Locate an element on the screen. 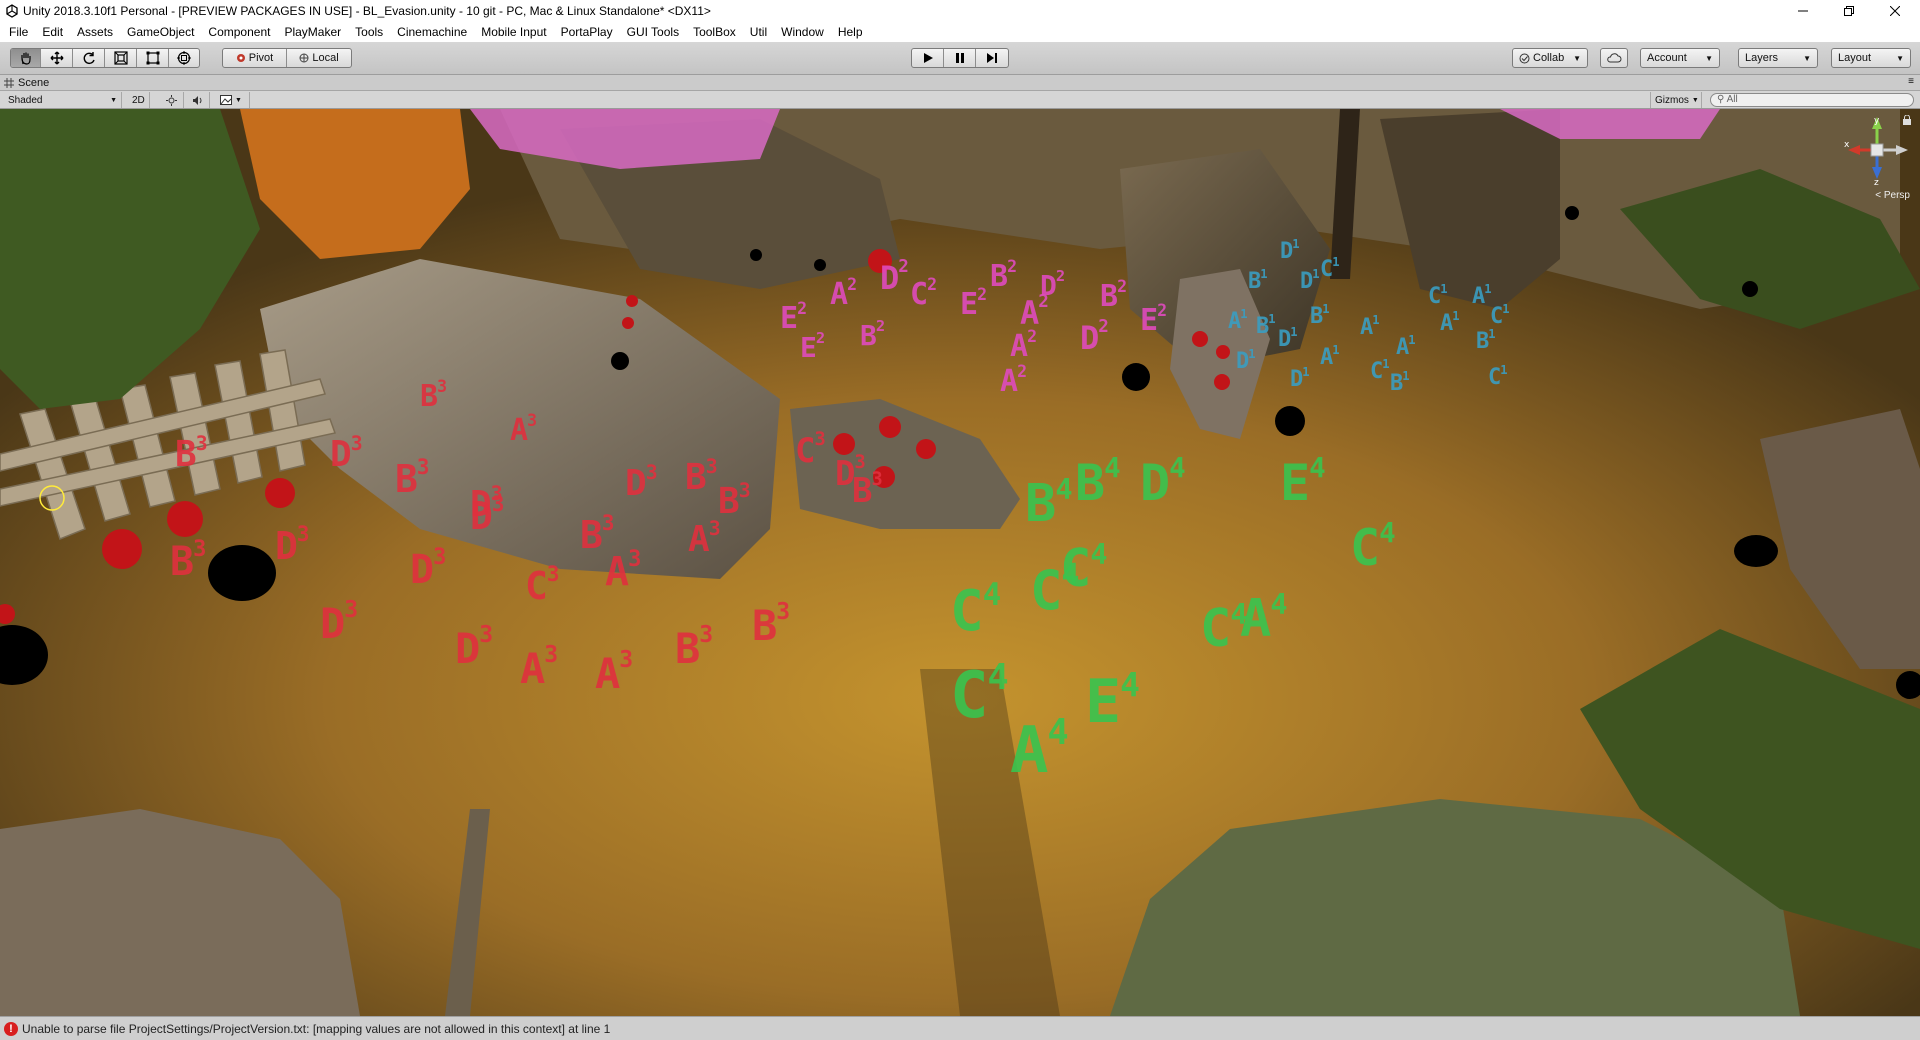  scene-label: A4 is located at coordinates (1039, 750).